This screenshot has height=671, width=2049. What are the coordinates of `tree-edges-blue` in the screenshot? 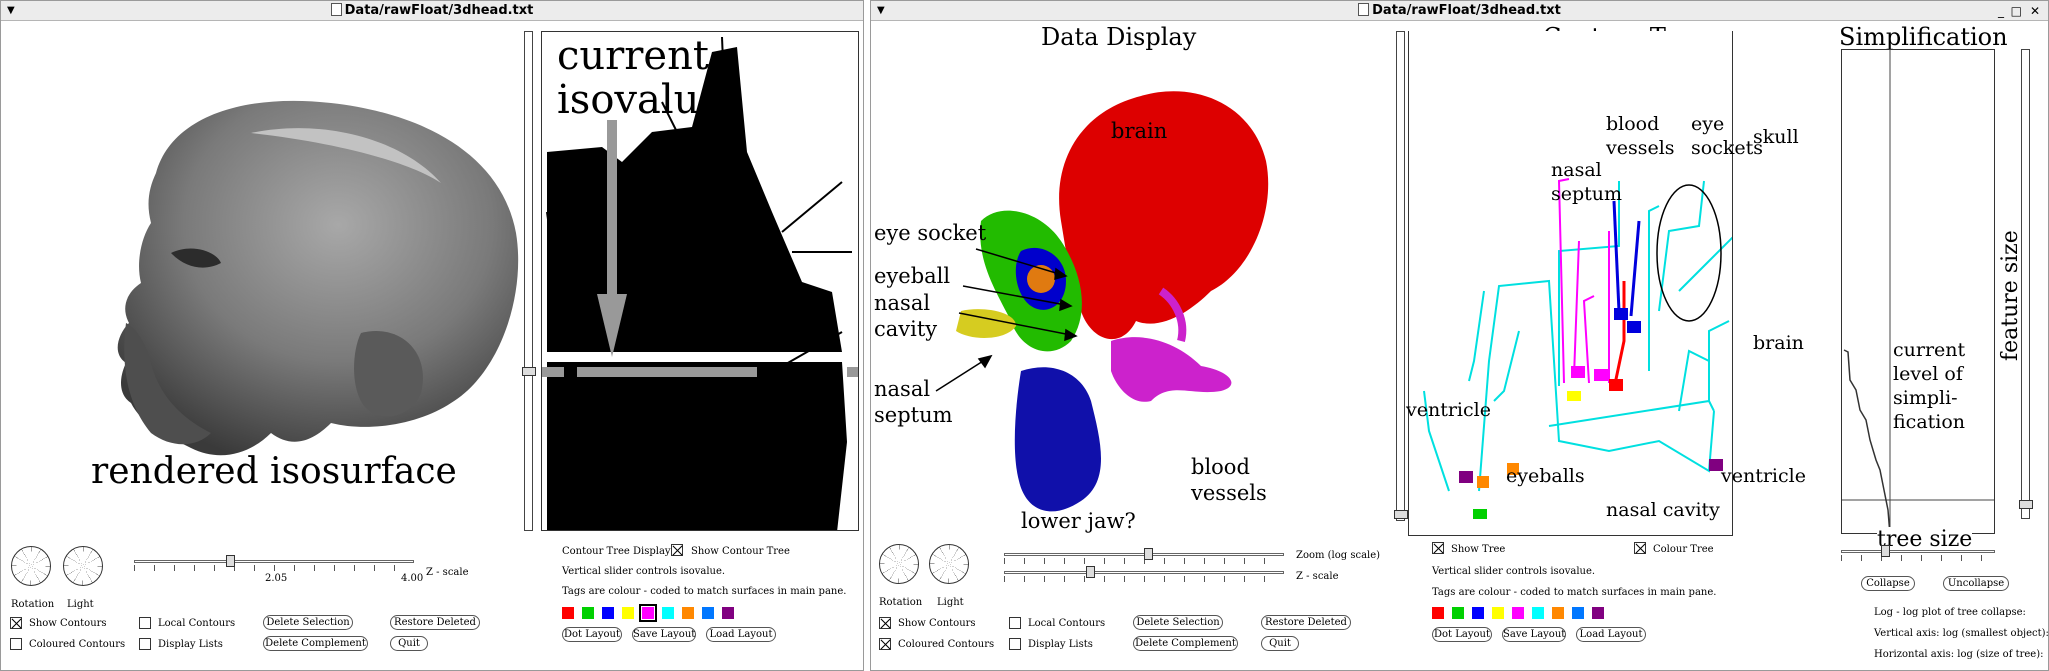 It's located at (1626, 258).